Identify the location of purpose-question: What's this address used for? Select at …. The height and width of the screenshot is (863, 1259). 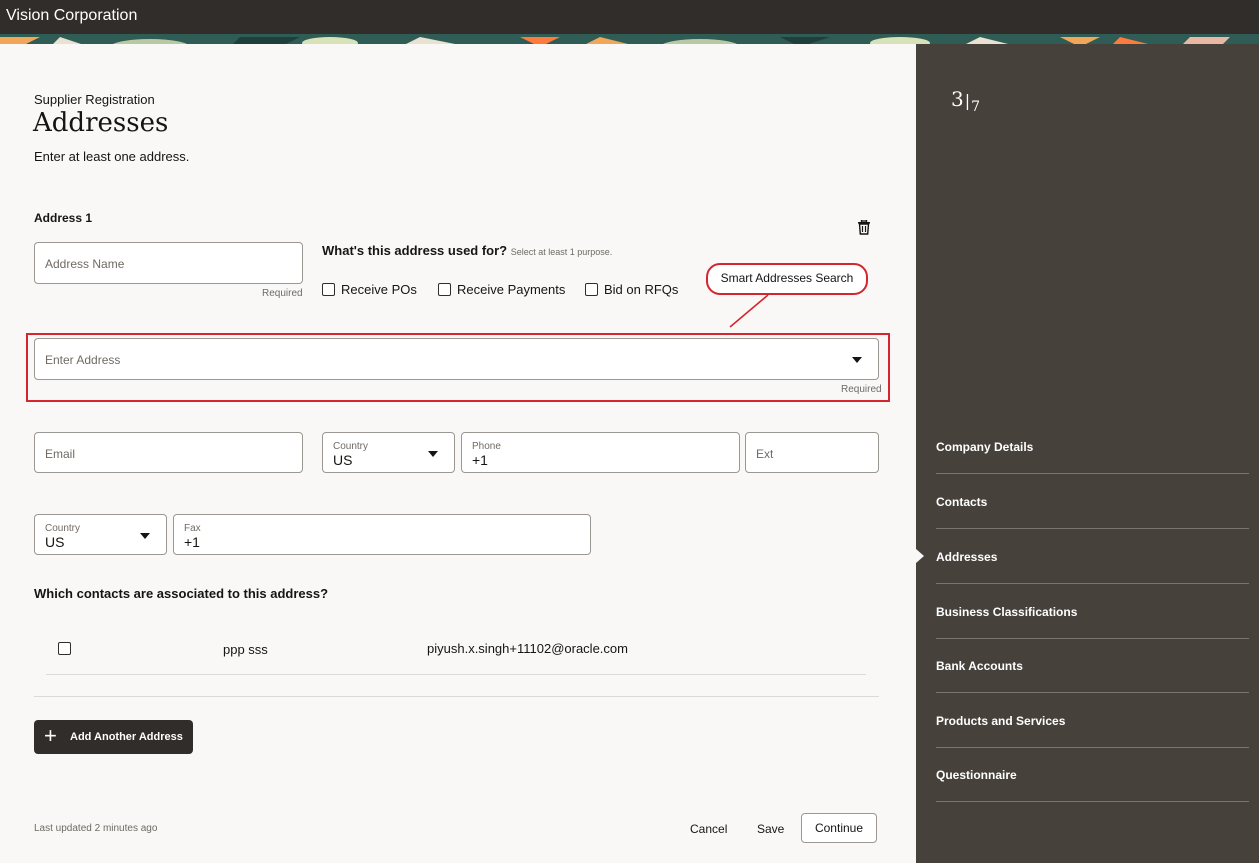
(467, 250).